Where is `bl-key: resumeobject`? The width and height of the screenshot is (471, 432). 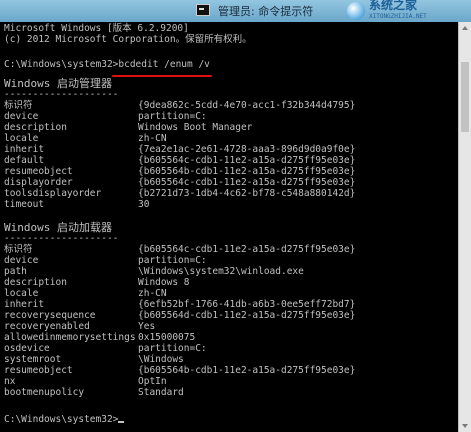 bl-key: resumeobject is located at coordinates (38, 370).